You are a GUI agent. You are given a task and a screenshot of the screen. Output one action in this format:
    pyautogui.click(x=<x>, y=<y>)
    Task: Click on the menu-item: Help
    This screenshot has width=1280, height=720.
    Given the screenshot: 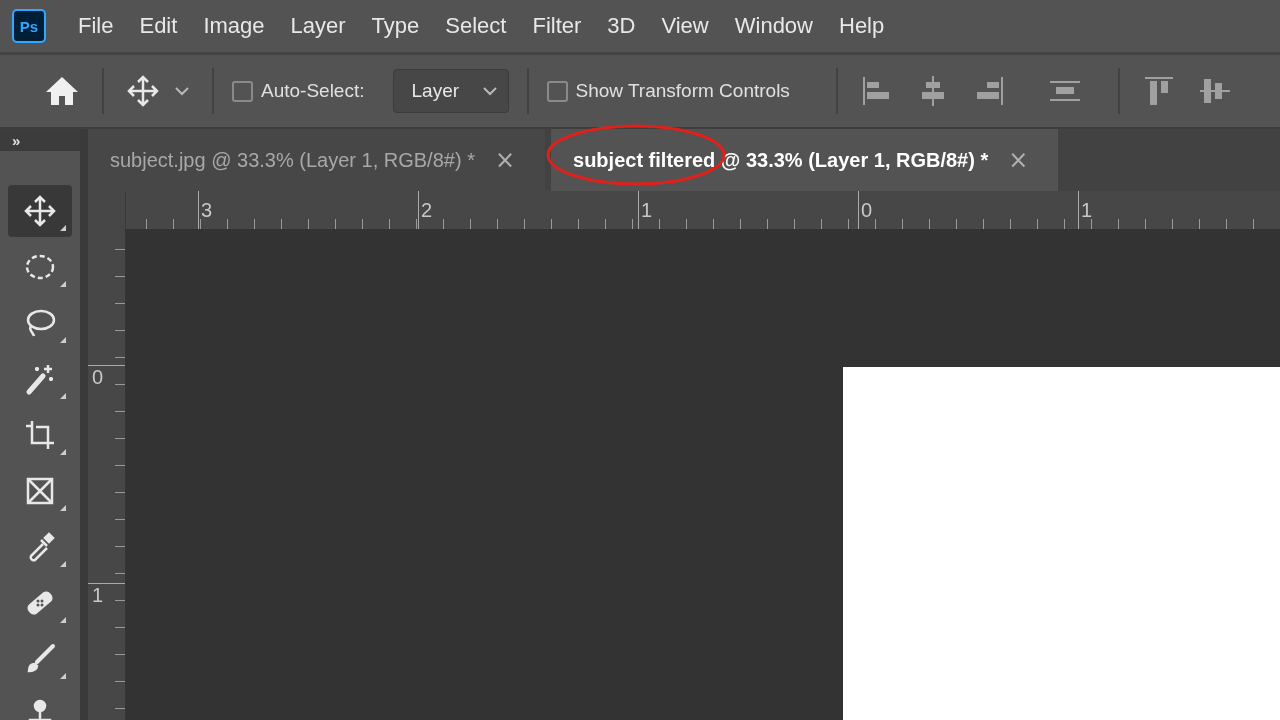 What is the action you would take?
    pyautogui.click(x=862, y=26)
    